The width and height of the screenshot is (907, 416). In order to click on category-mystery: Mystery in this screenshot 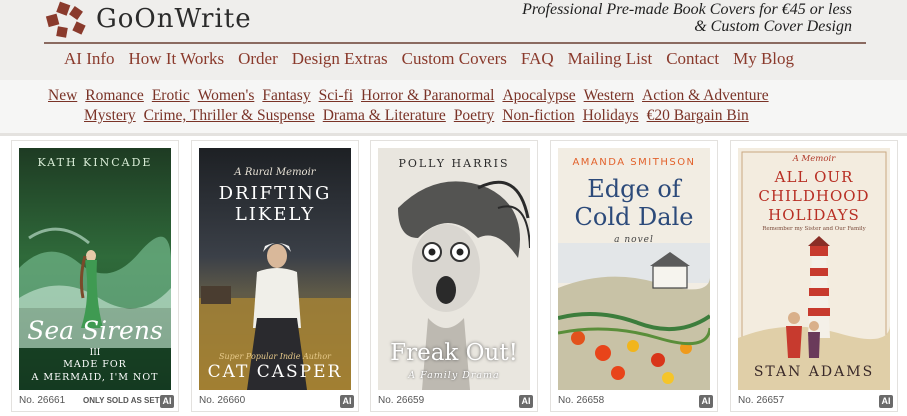, I will do `click(110, 116)`.